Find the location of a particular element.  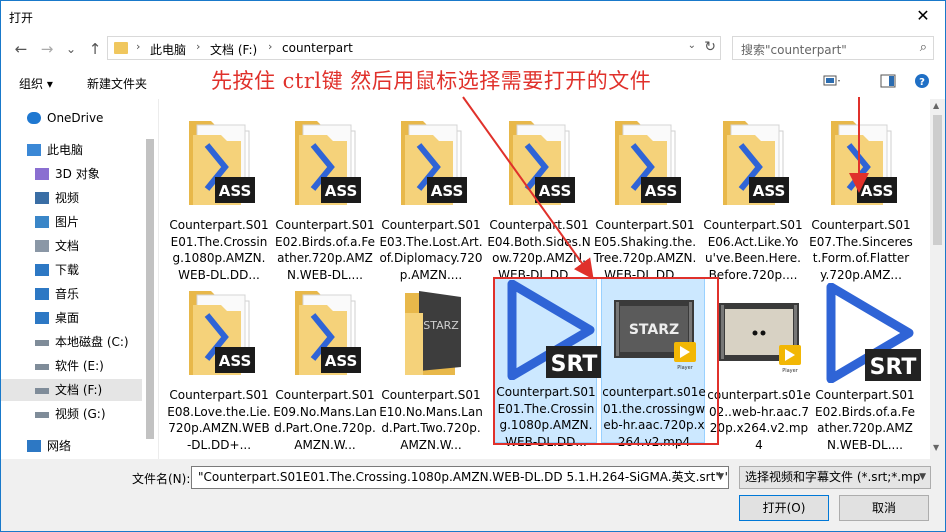

sidebar-item-label: 视频 is located at coordinates (67, 198).